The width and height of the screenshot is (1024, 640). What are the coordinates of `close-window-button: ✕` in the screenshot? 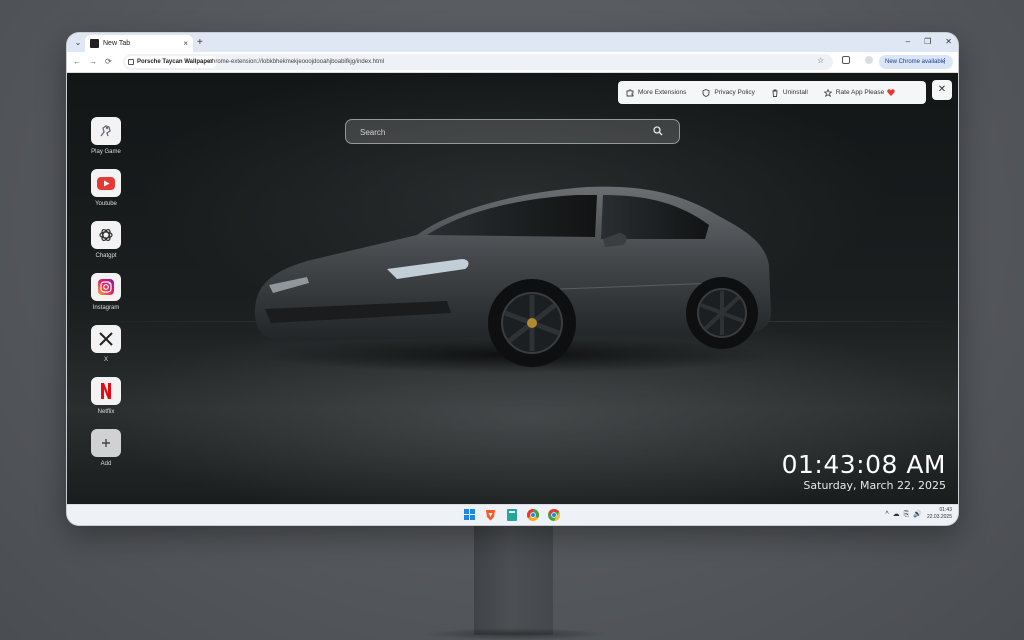 It's located at (948, 42).